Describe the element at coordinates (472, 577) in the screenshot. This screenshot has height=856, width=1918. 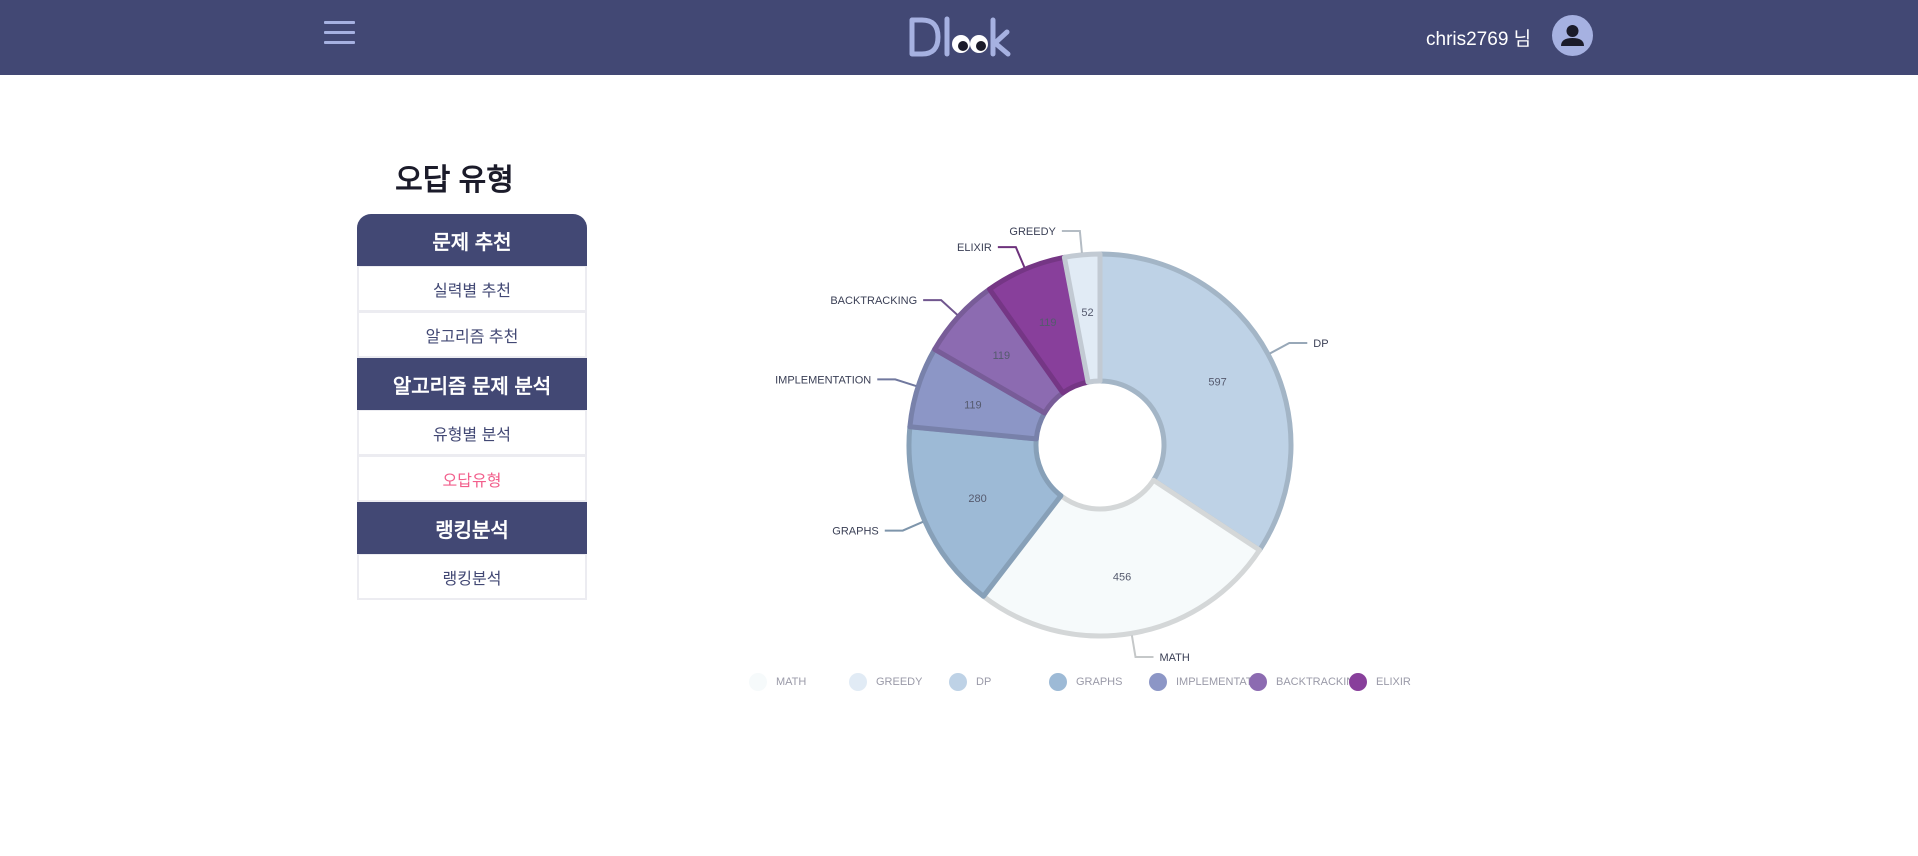
I see `sidebar-item-ranking-analysis: 랭킹분석` at that location.